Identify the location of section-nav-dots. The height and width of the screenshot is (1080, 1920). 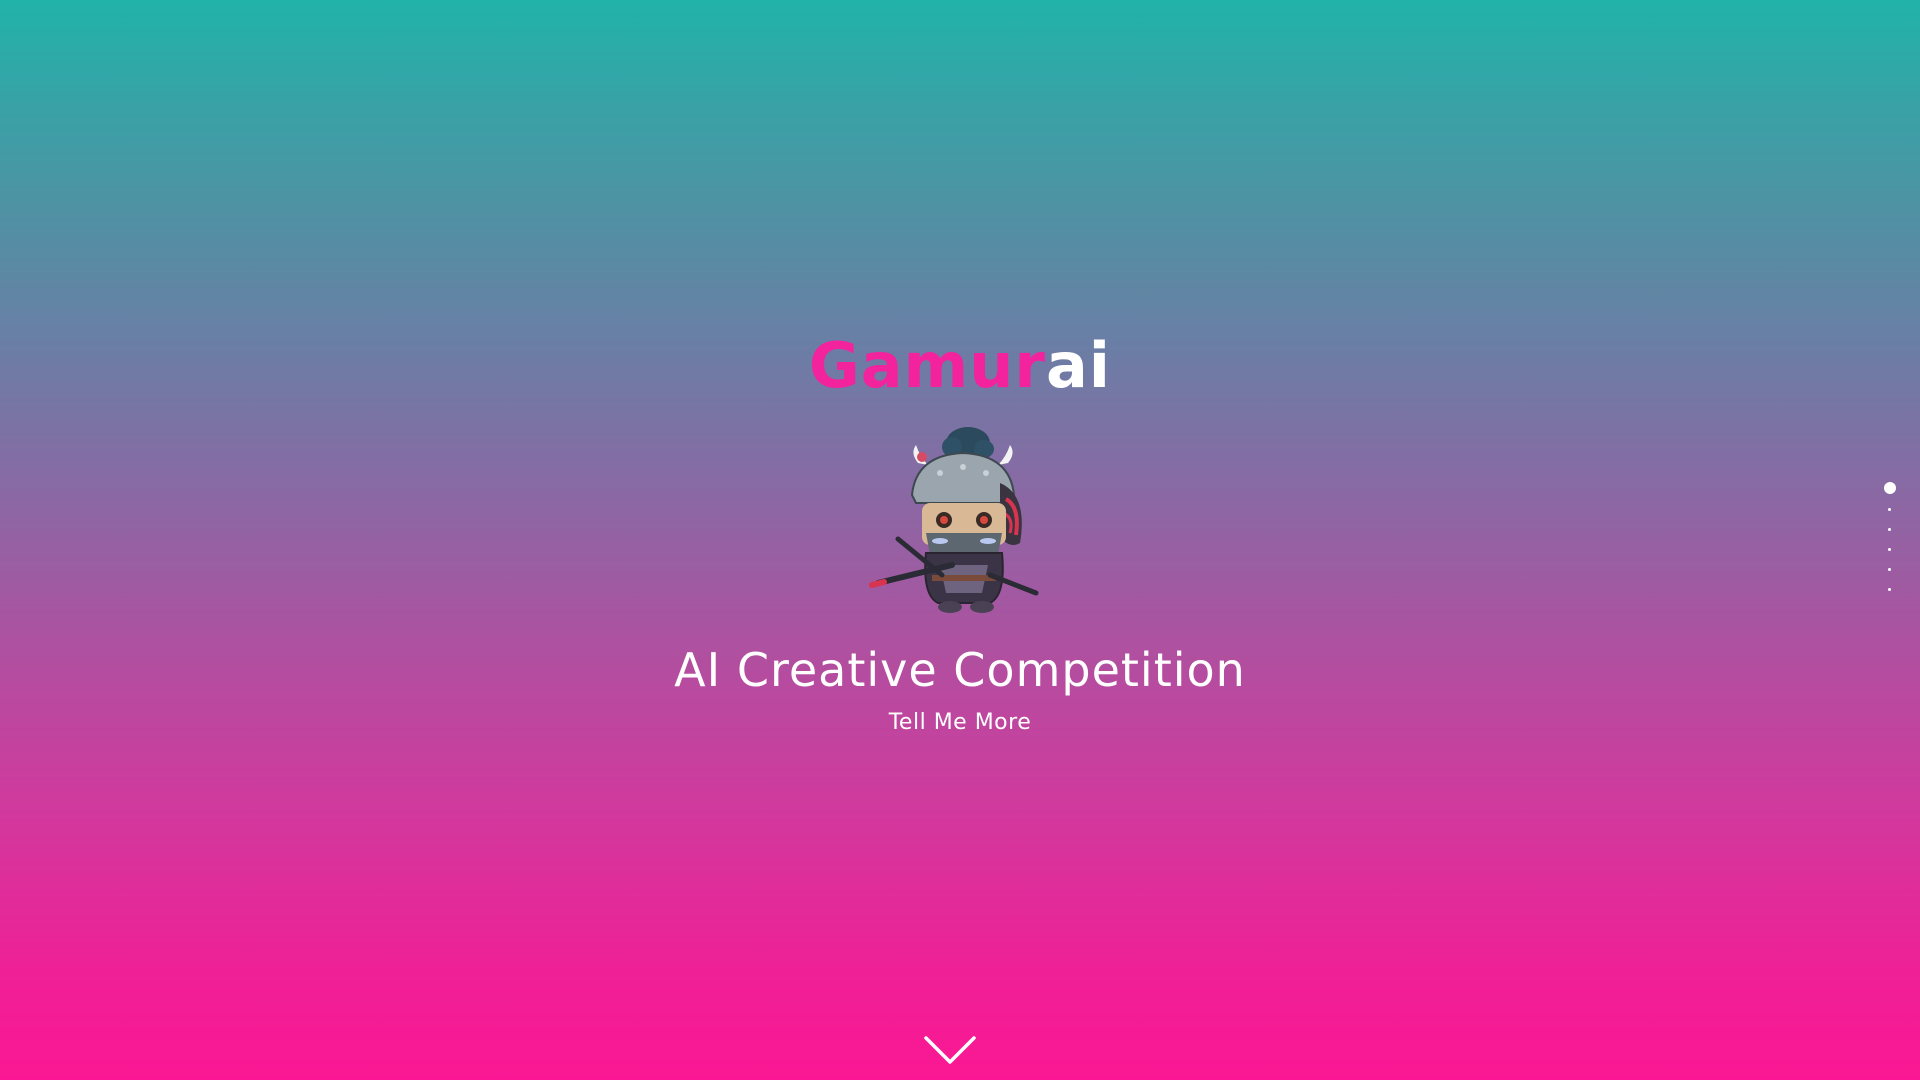
(1890, 540).